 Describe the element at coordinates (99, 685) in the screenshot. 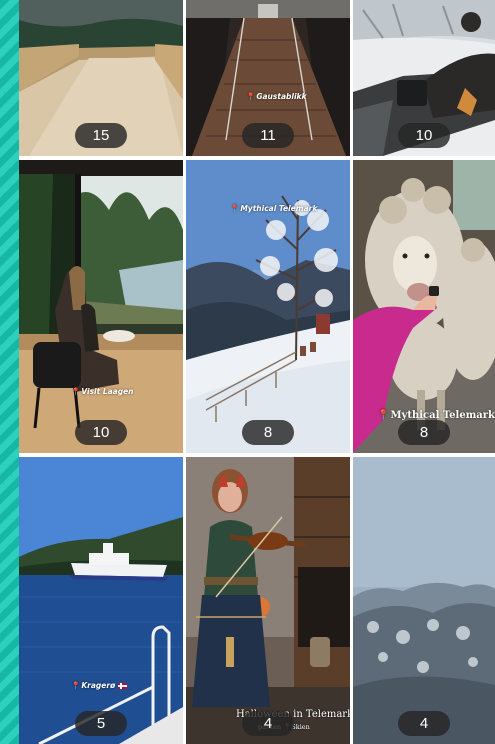

I see `location-tag: 📍Kragerø` at that location.